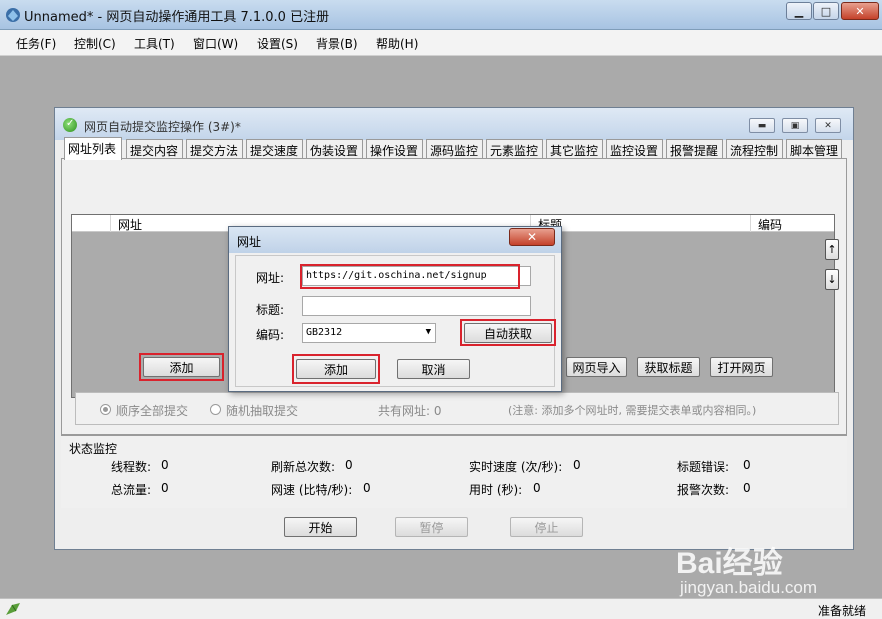 The image size is (882, 619). I want to click on status-monitor-title: 状态监控, so click(93, 449).